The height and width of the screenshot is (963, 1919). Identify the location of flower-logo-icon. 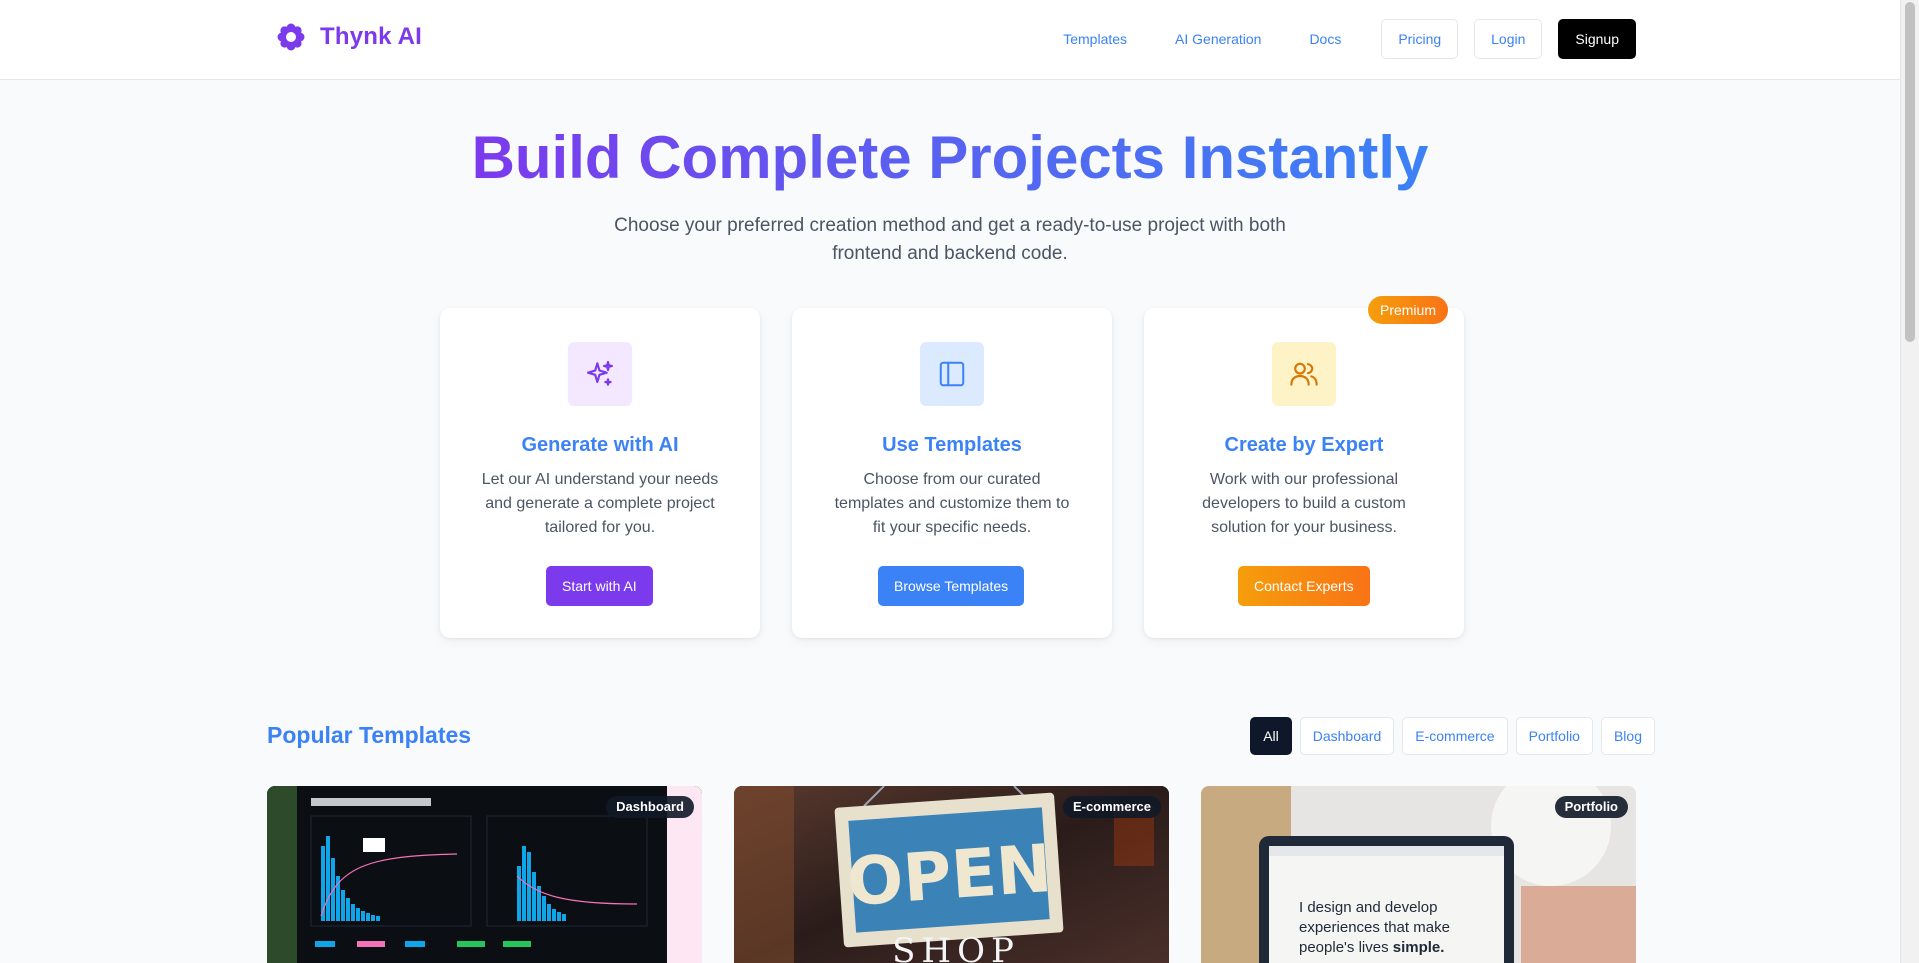
(291, 37).